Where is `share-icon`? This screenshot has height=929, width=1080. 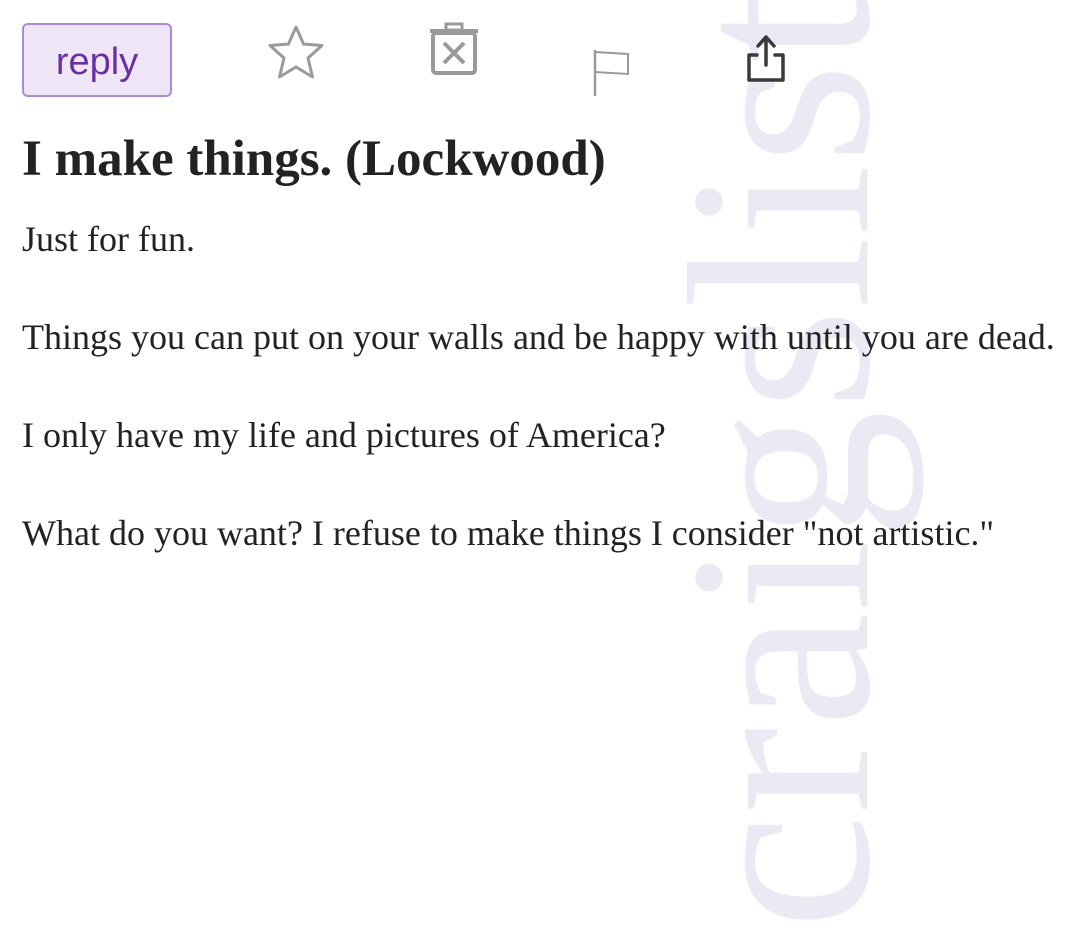 share-icon is located at coordinates (766, 59).